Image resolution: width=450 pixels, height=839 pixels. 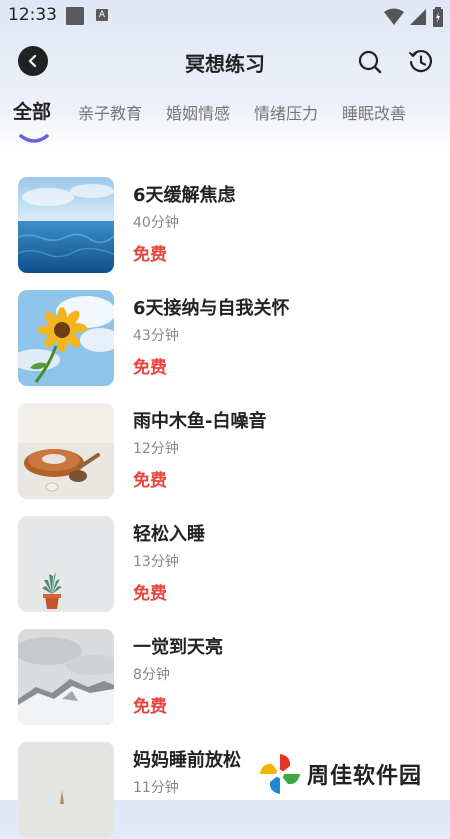 What do you see at coordinates (66, 790) in the screenshot?
I see `thumbnail-light-wall` at bounding box center [66, 790].